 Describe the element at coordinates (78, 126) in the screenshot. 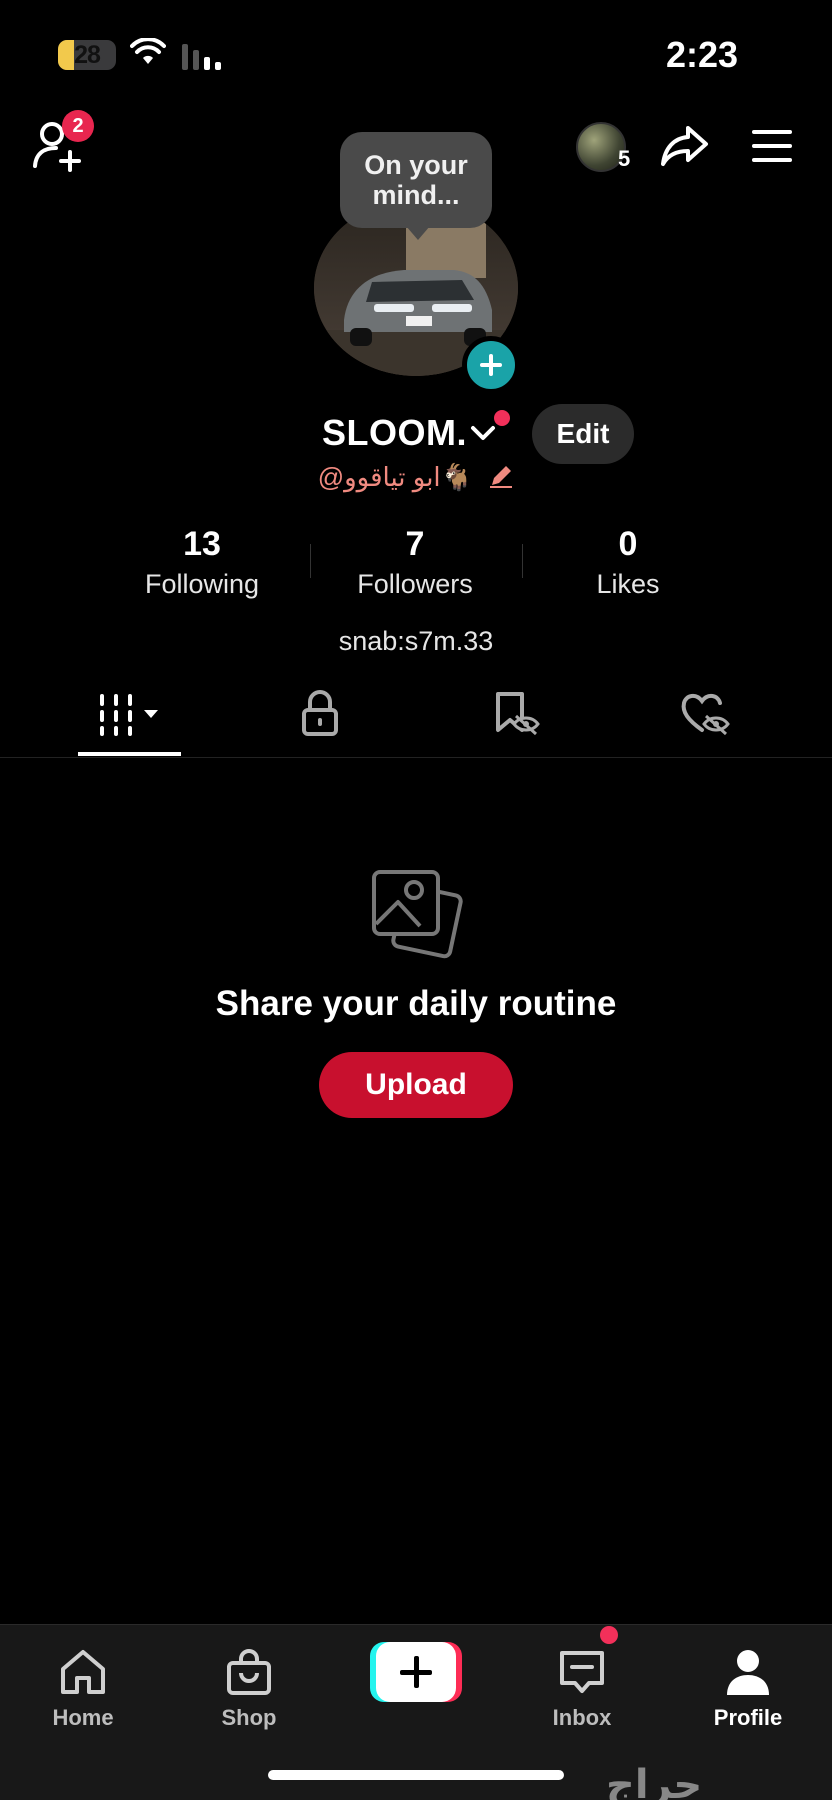

I see `friend-request-badge: 2` at that location.